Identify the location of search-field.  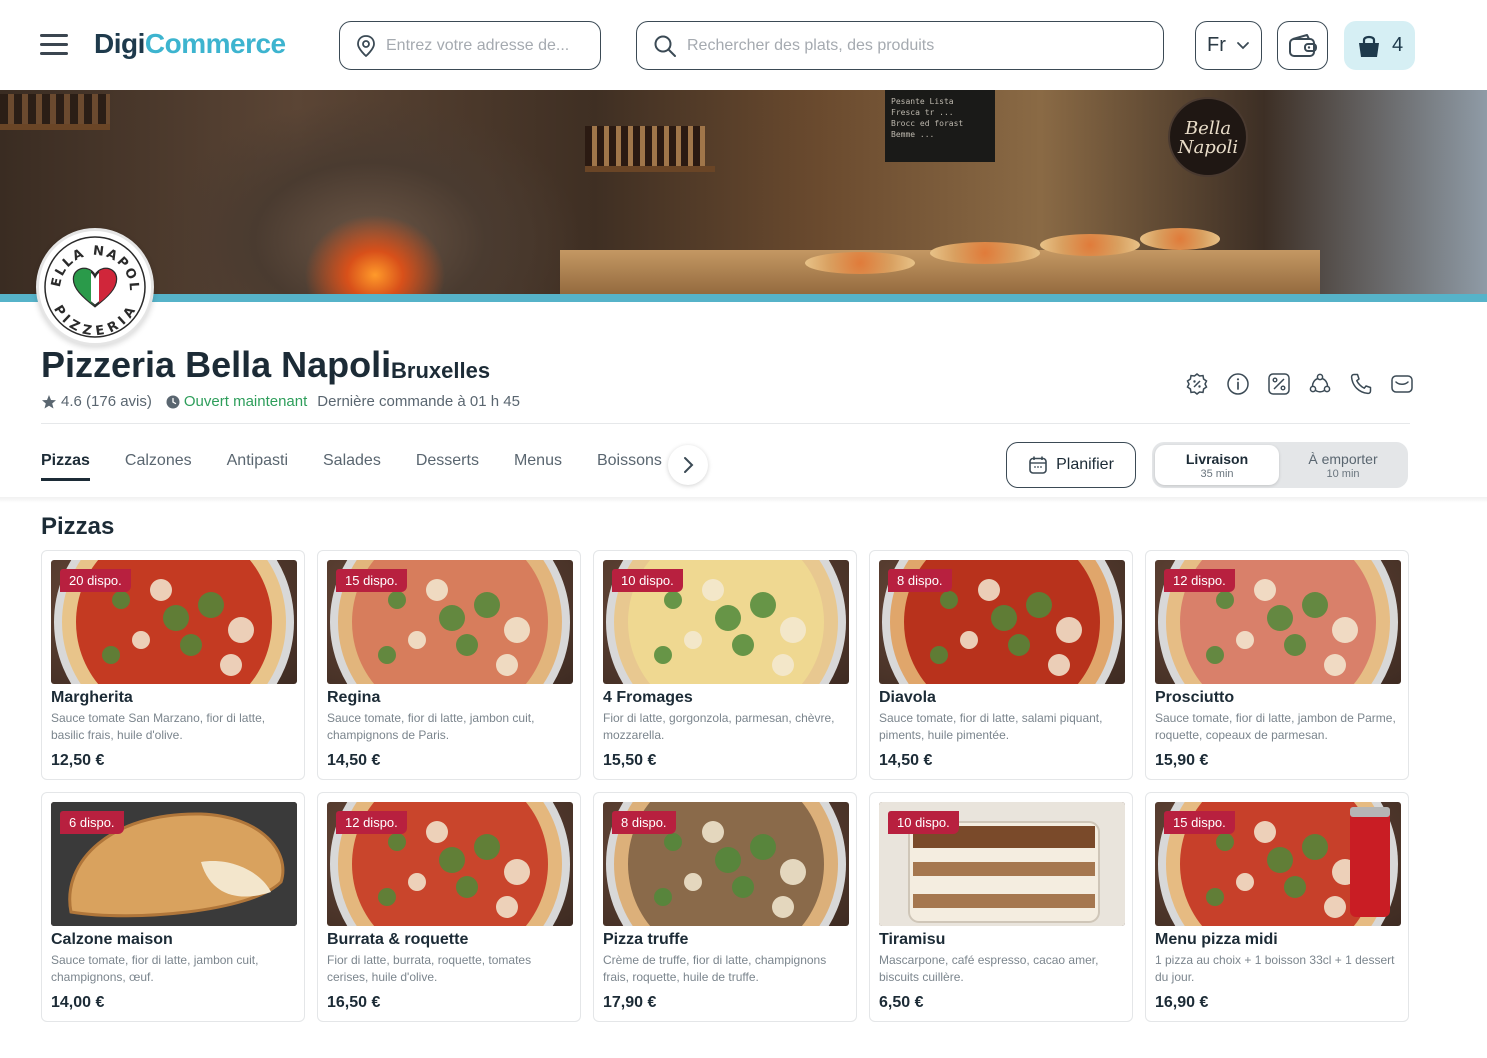
(900, 45).